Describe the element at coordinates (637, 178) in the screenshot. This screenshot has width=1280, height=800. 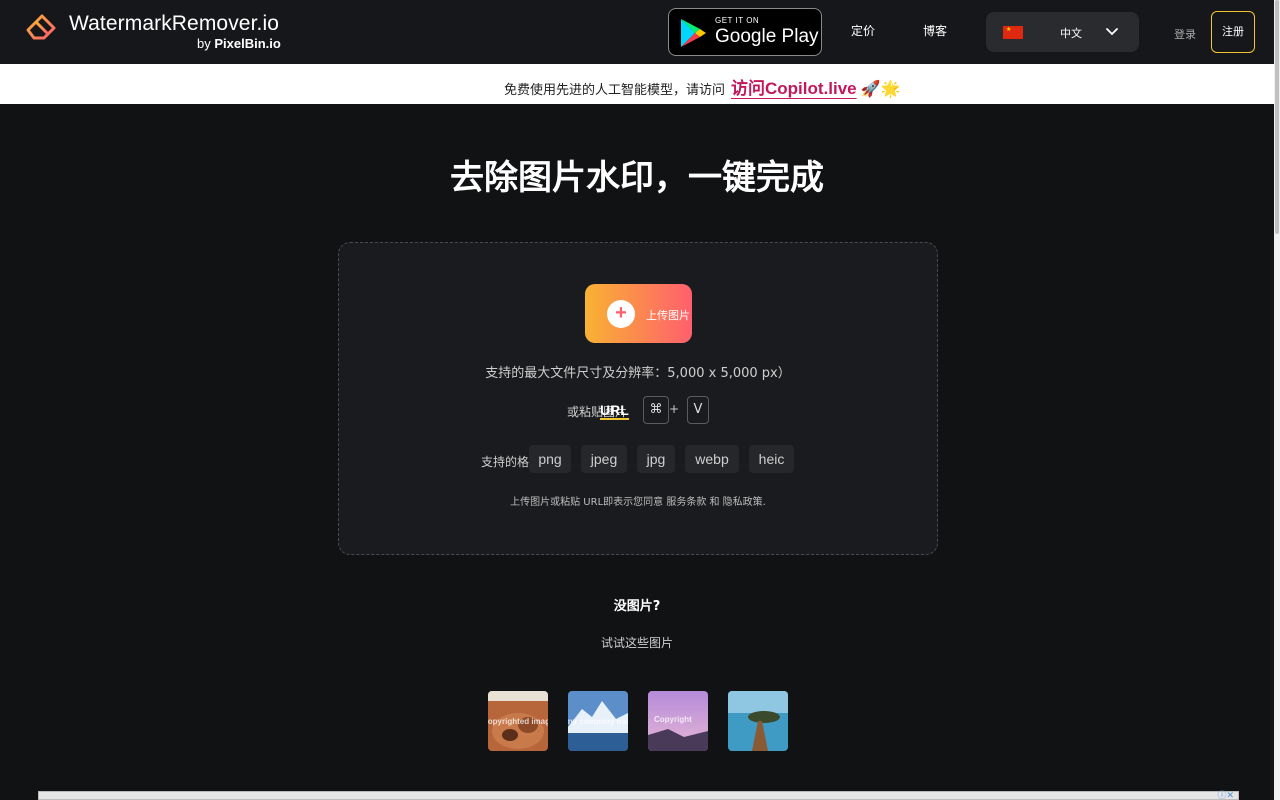
I see `page-title: 去除图片水印，一键完成` at that location.